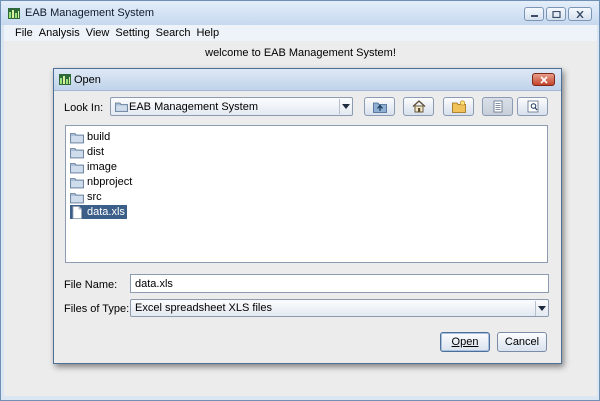 The image size is (600, 401). I want to click on new-folder-button, so click(458, 106).